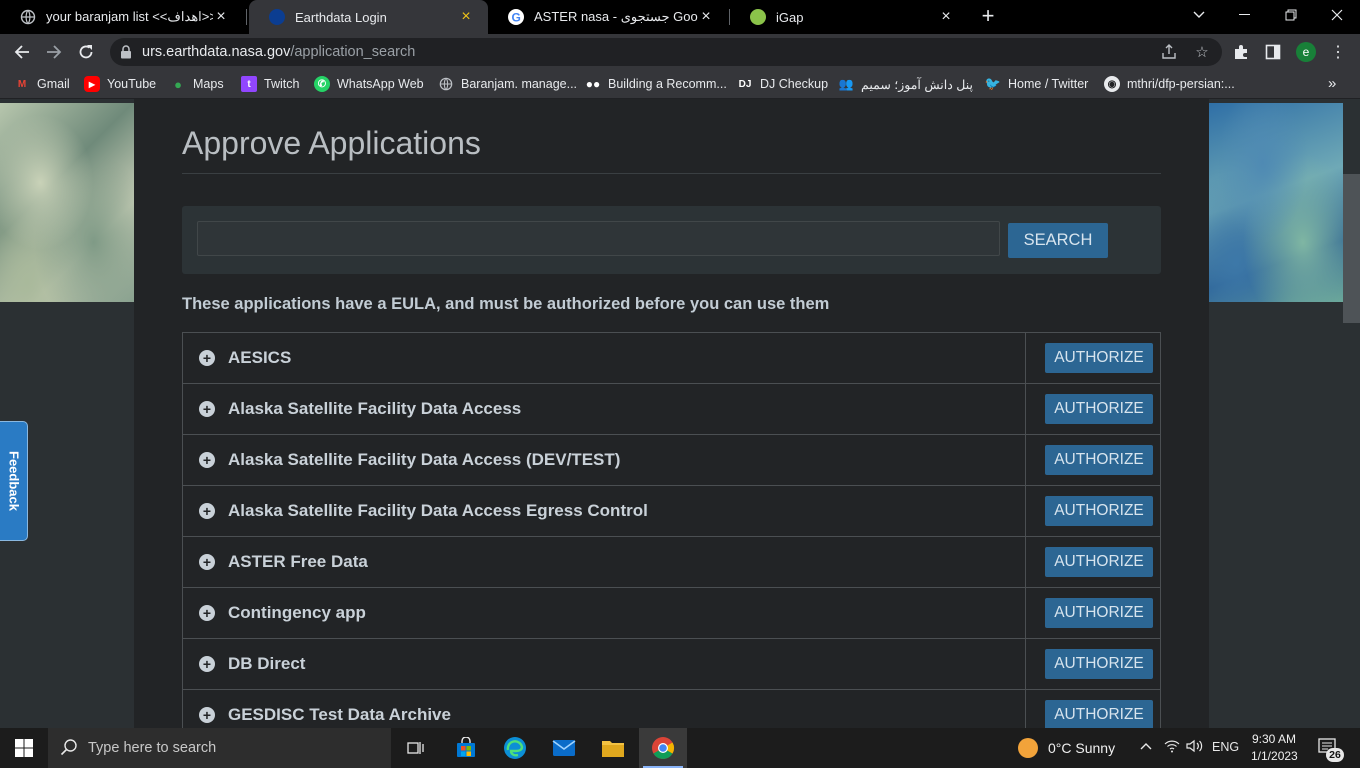 The image size is (1360, 768). What do you see at coordinates (1058, 240) in the screenshot?
I see `search-button: SEARCH` at bounding box center [1058, 240].